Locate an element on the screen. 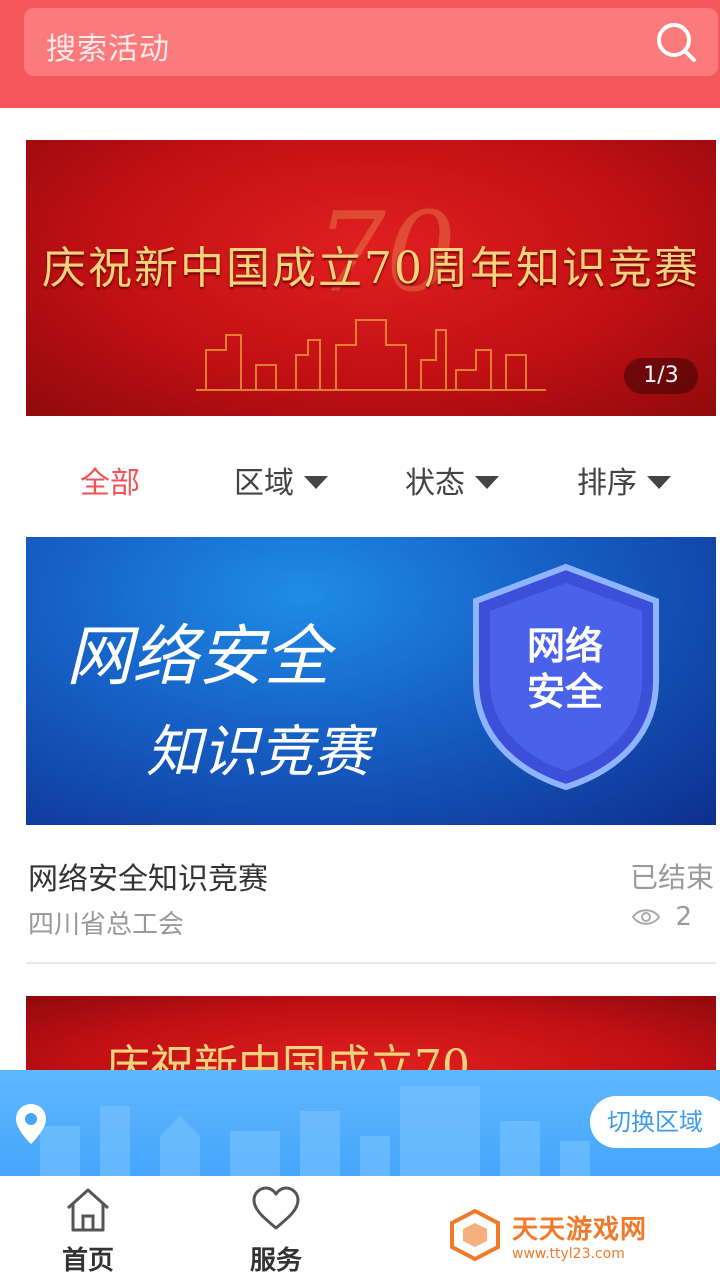 The width and height of the screenshot is (720, 1280). region-bar: 切换区域 is located at coordinates (360, 1123).